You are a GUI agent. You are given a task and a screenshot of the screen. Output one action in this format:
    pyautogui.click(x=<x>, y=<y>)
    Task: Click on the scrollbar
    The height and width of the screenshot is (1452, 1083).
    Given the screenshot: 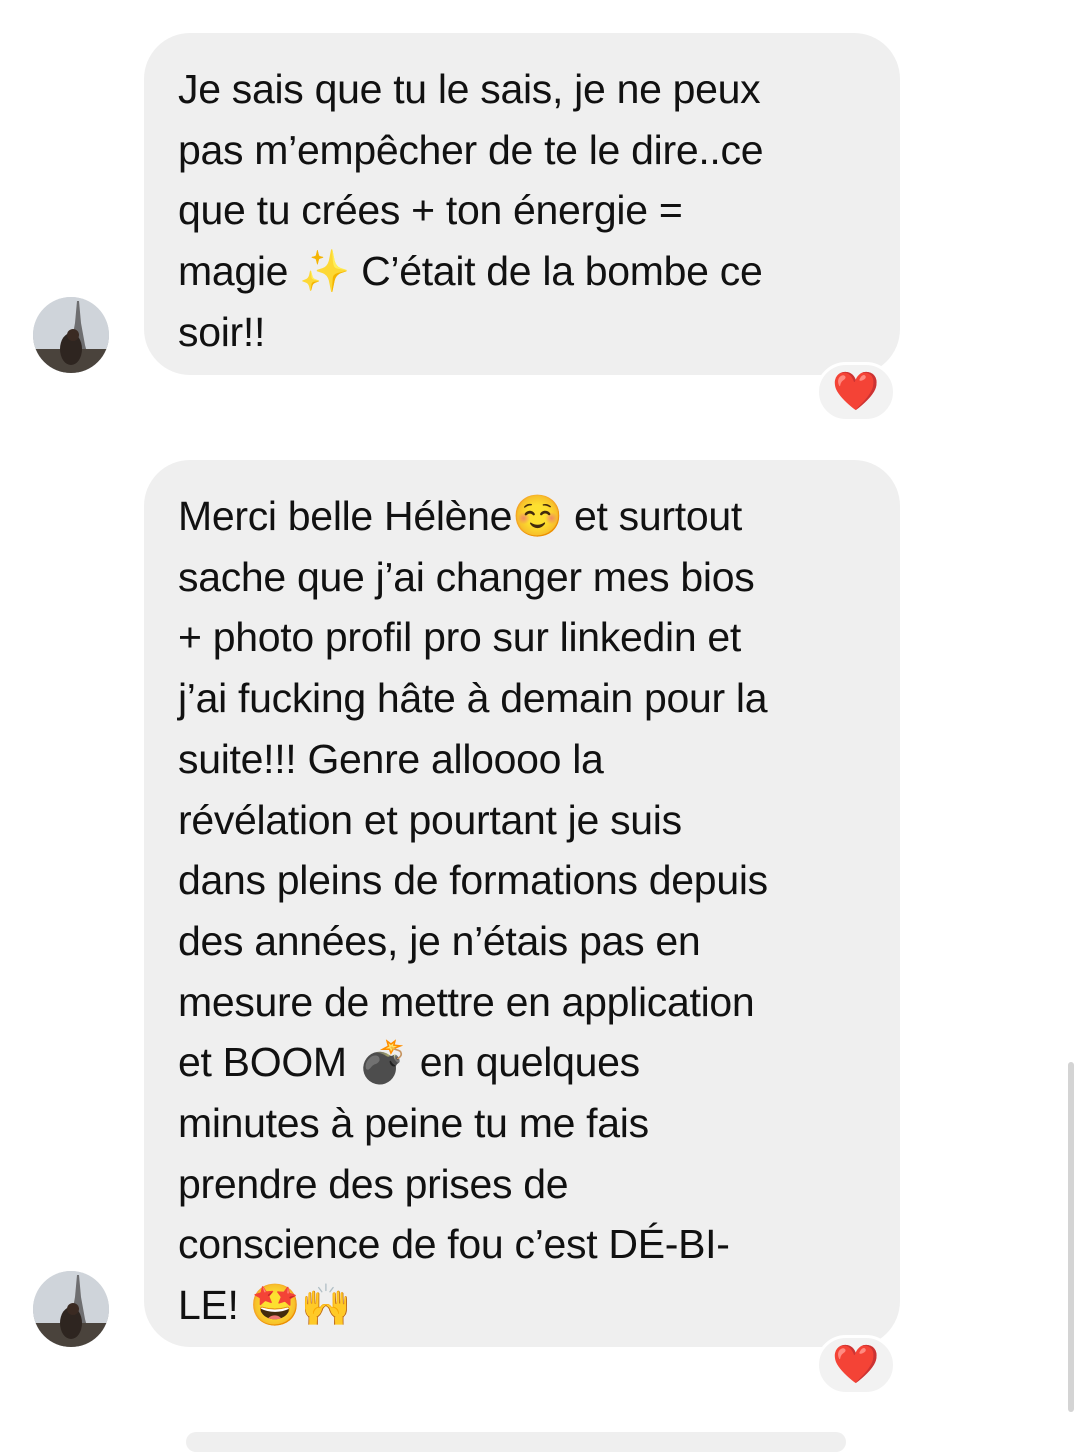 What is the action you would take?
    pyautogui.click(x=1071, y=1237)
    